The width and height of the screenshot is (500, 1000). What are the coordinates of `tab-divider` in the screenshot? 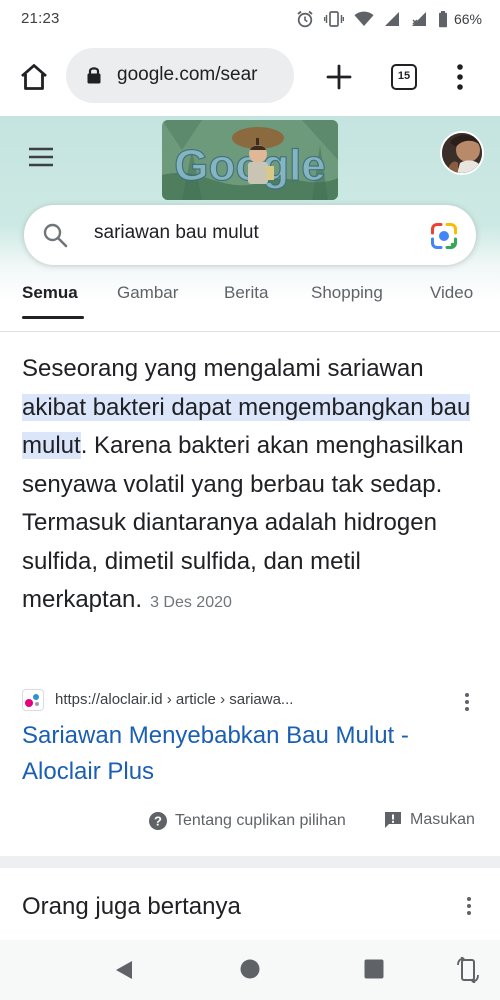 It's located at (250, 331).